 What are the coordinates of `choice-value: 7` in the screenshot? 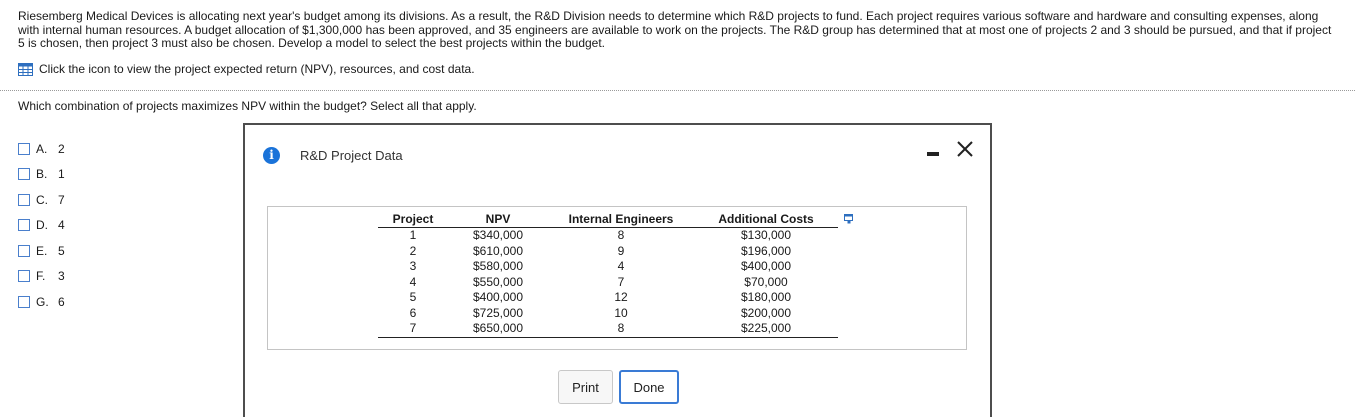 It's located at (61, 199).